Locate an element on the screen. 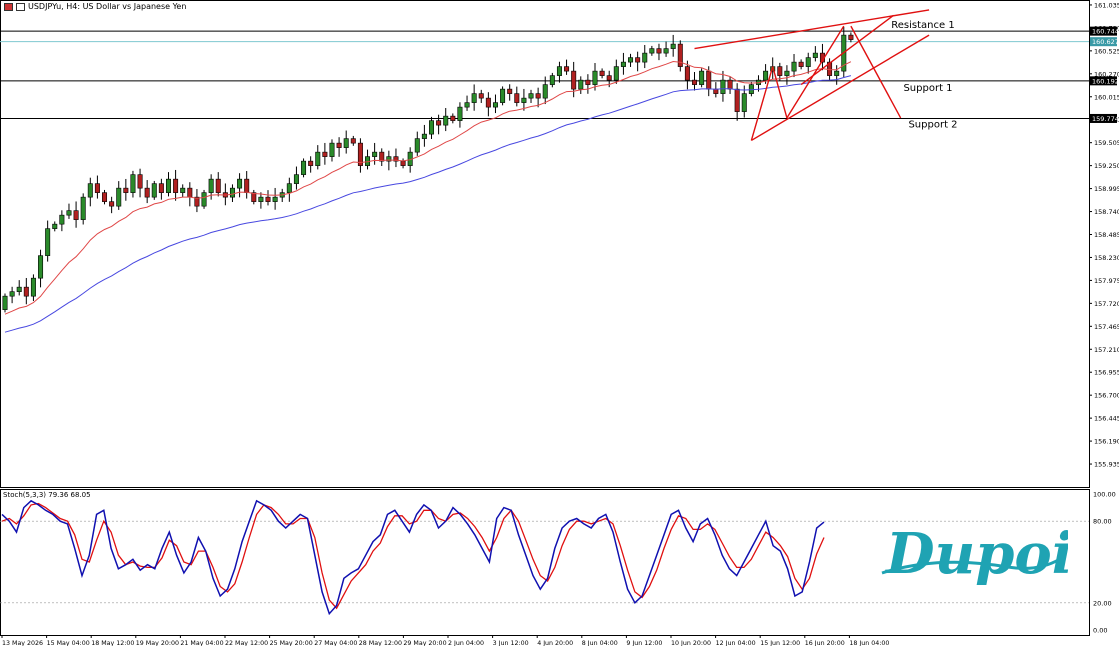 Image resolution: width=1119 pixels, height=650 pixels. support-2-label: Support 2 is located at coordinates (932, 124).